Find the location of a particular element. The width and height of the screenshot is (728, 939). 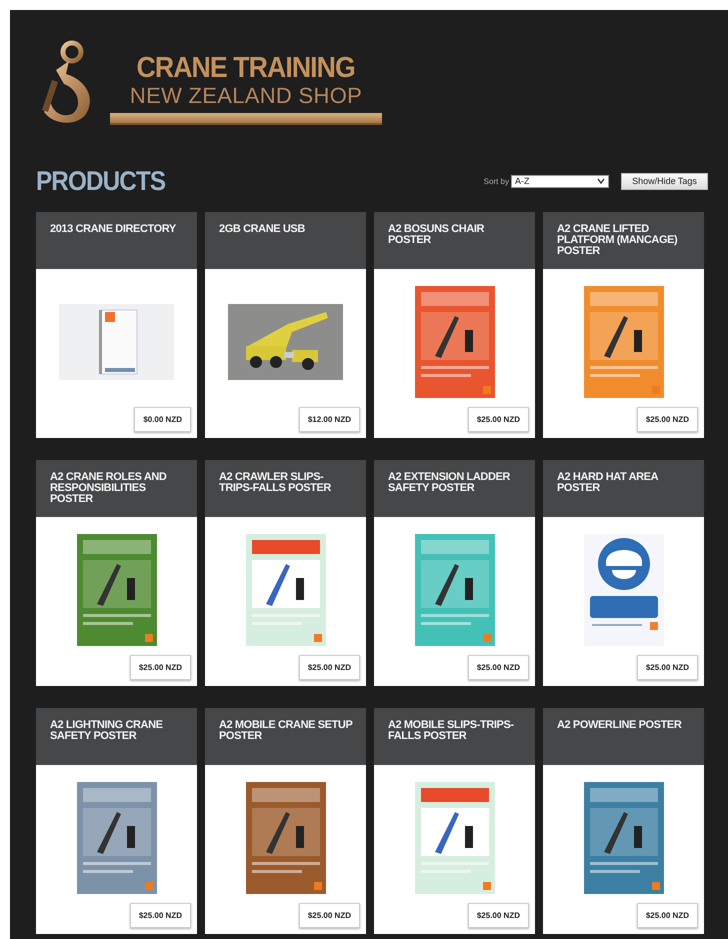

product-title: A2 EXTENSION LADDER SAFETY POSTER is located at coordinates (455, 483).